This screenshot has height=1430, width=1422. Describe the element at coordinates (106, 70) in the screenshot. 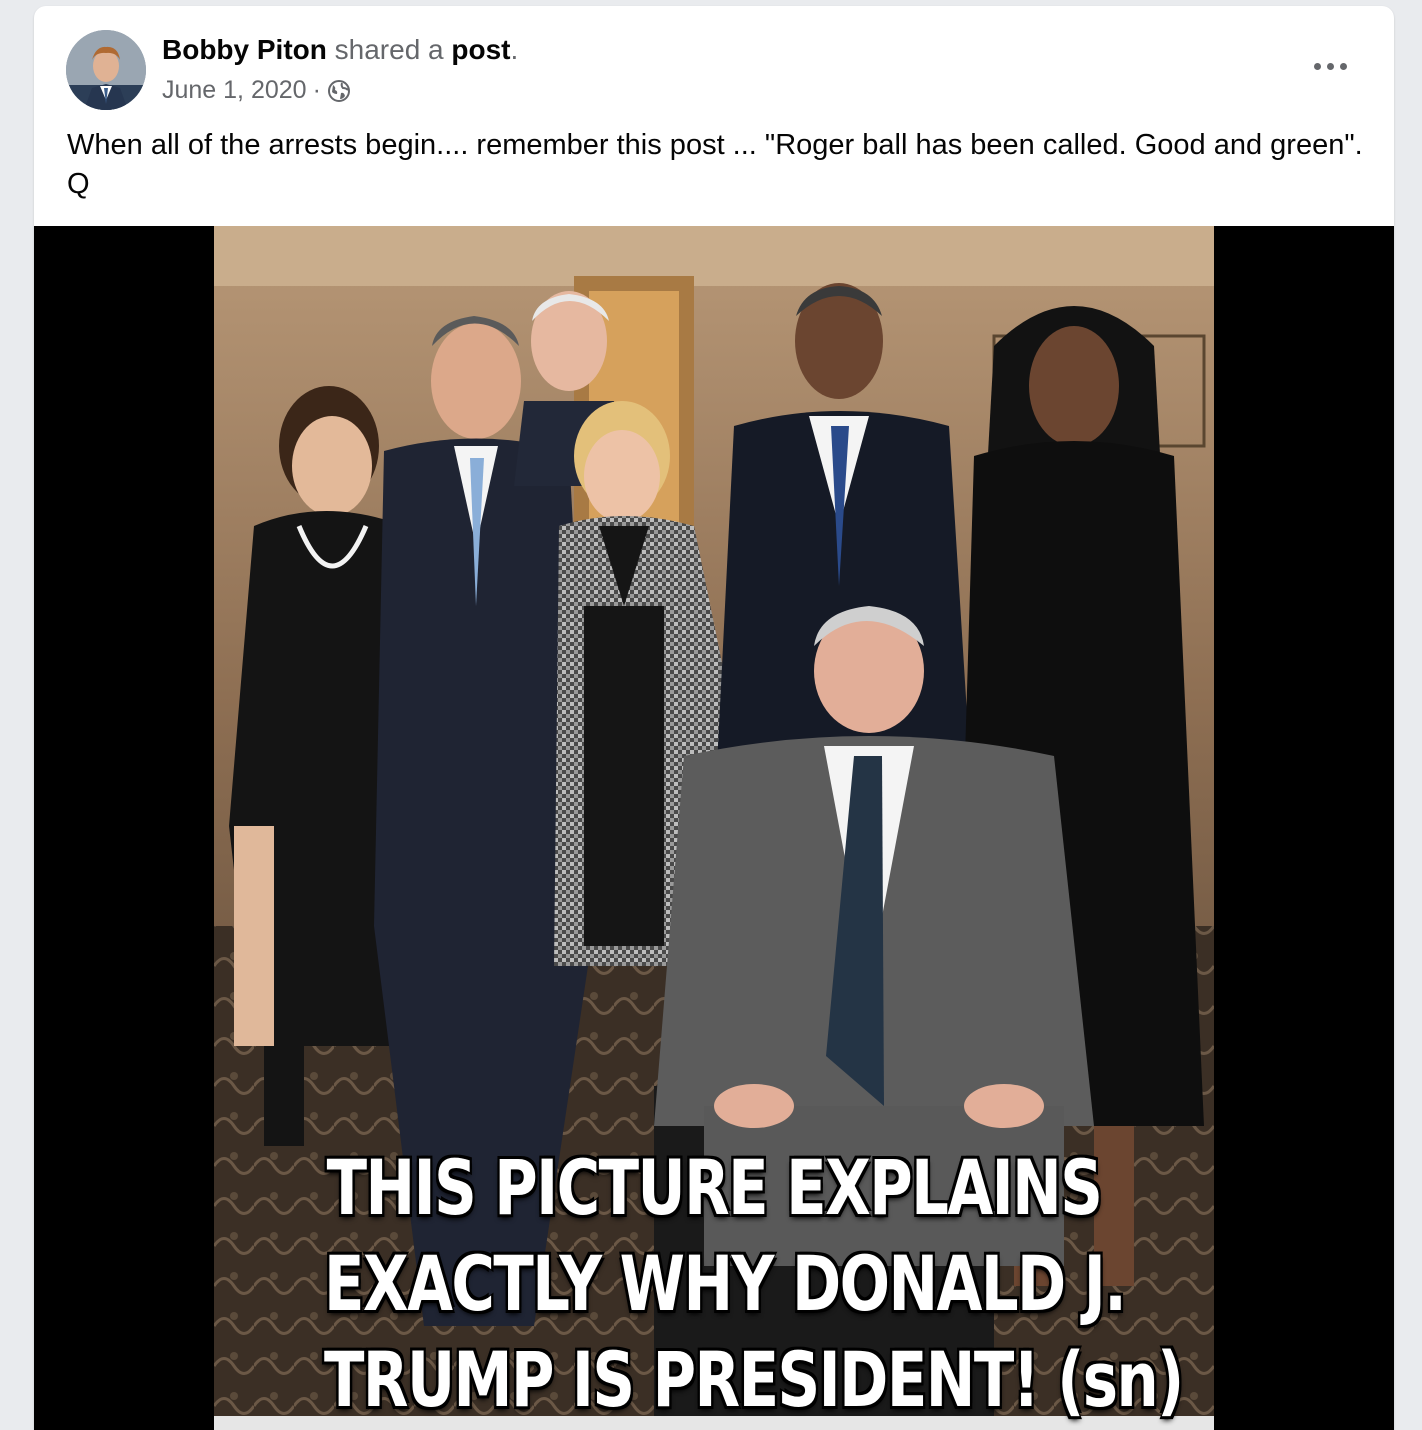

I see `author-avatar` at that location.